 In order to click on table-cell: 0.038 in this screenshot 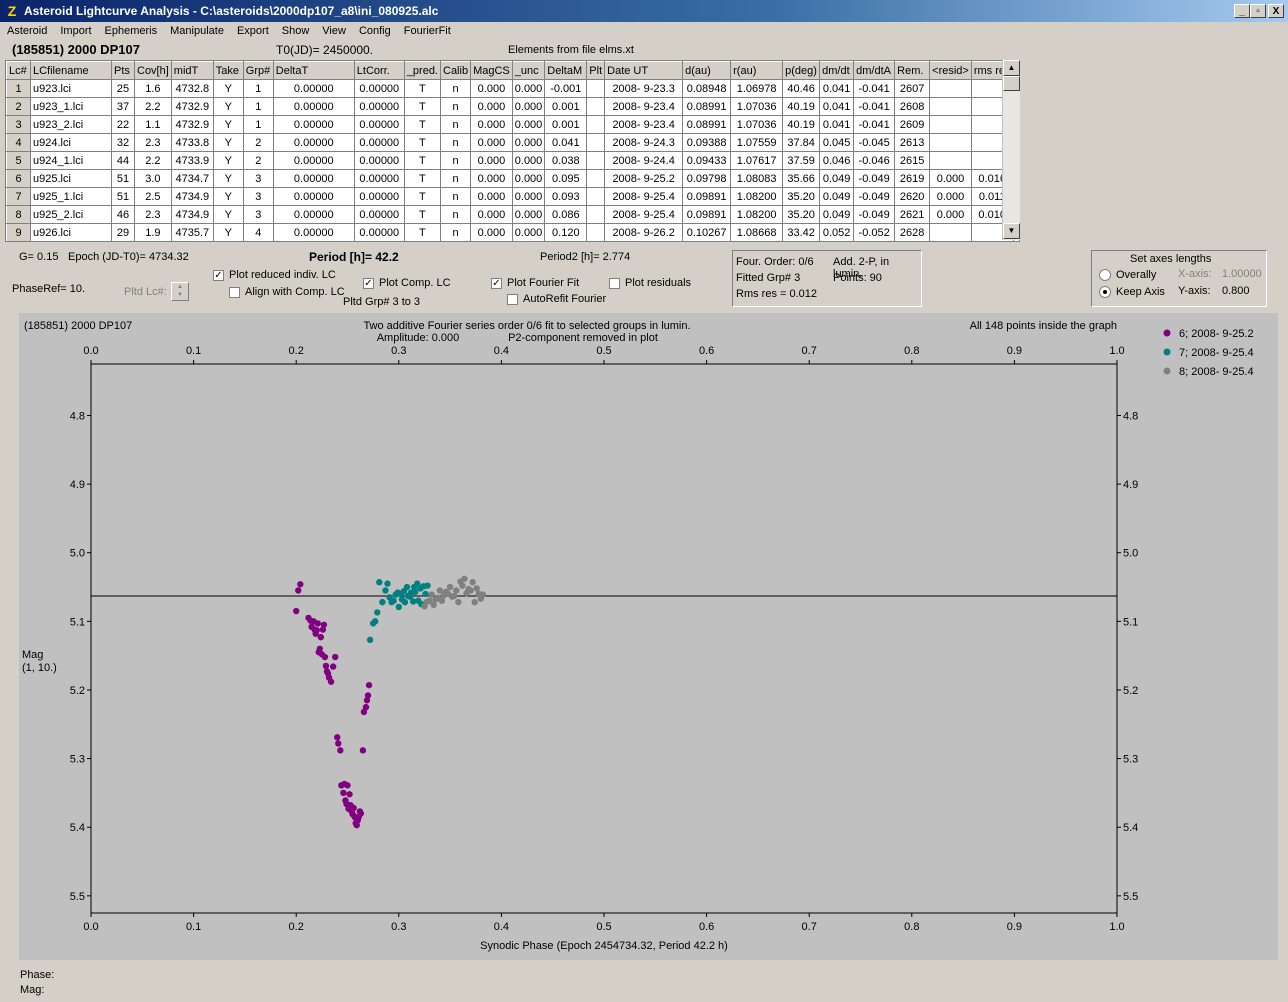, I will do `click(566, 160)`.